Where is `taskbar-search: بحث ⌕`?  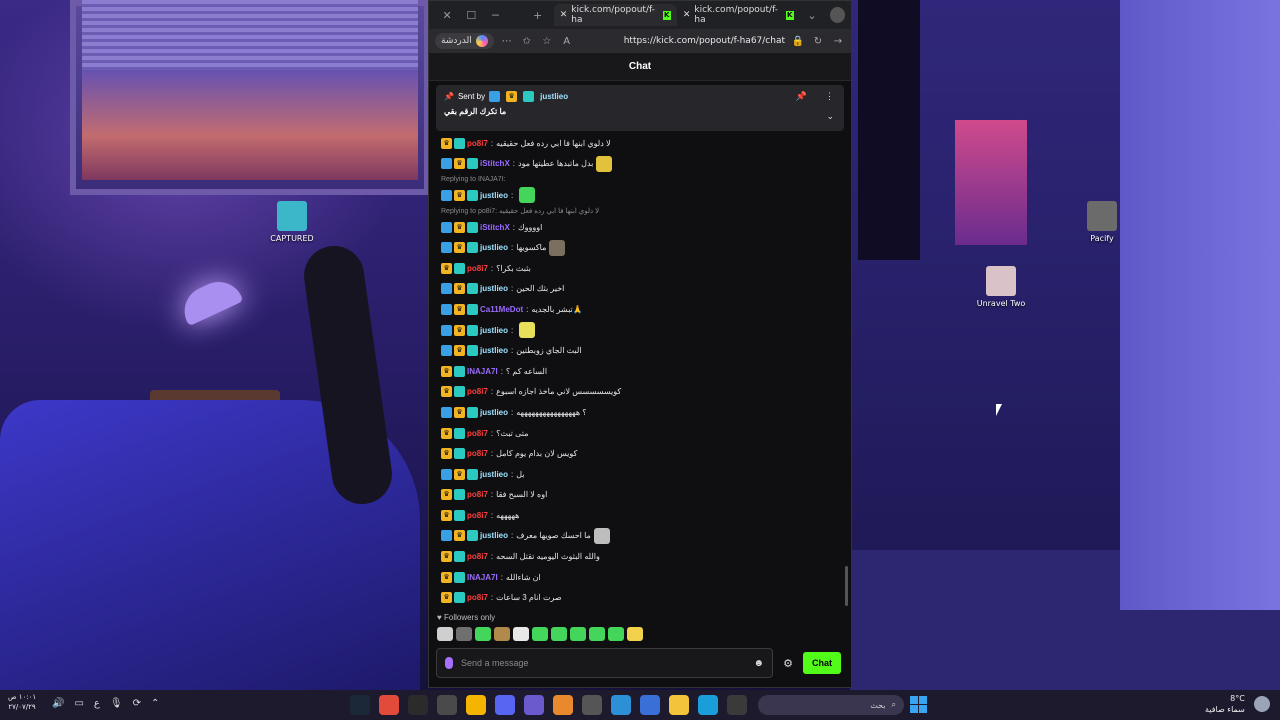
taskbar-search: بحث ⌕ is located at coordinates (831, 705).